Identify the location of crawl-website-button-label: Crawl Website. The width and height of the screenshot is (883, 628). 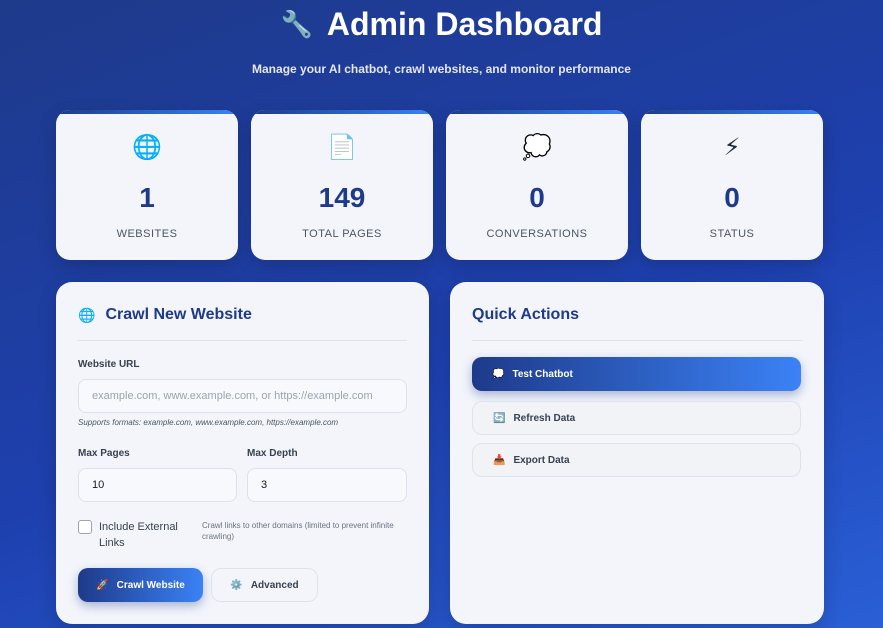
(150, 585).